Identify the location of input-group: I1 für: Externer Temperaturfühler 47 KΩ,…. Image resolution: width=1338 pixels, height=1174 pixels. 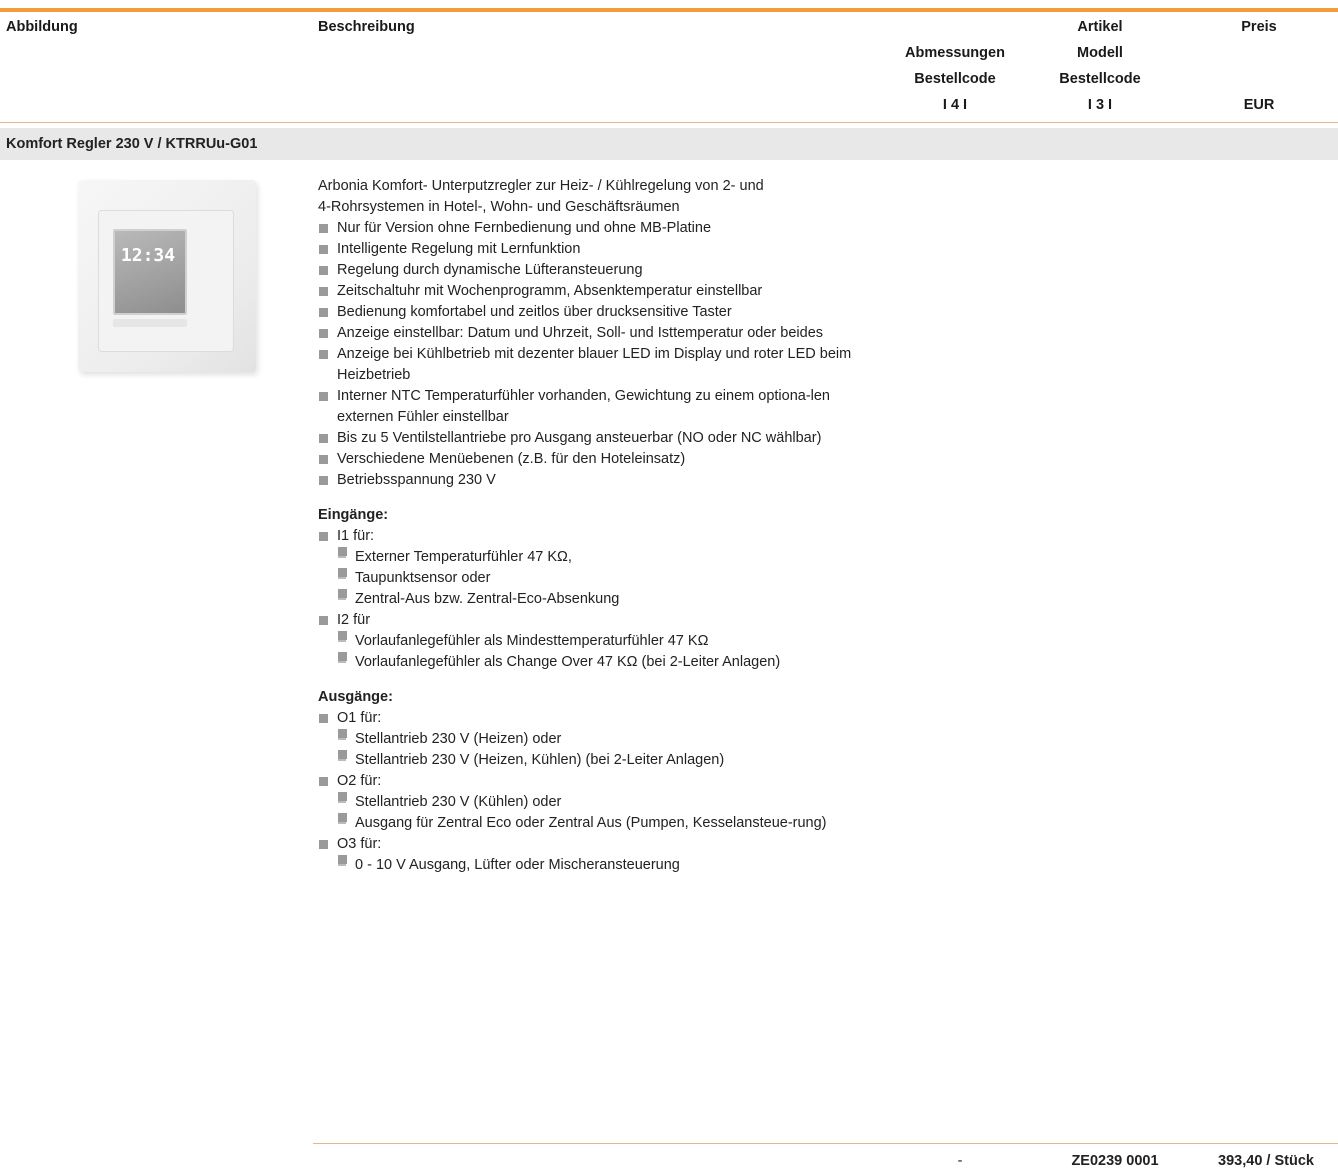
(598, 568).